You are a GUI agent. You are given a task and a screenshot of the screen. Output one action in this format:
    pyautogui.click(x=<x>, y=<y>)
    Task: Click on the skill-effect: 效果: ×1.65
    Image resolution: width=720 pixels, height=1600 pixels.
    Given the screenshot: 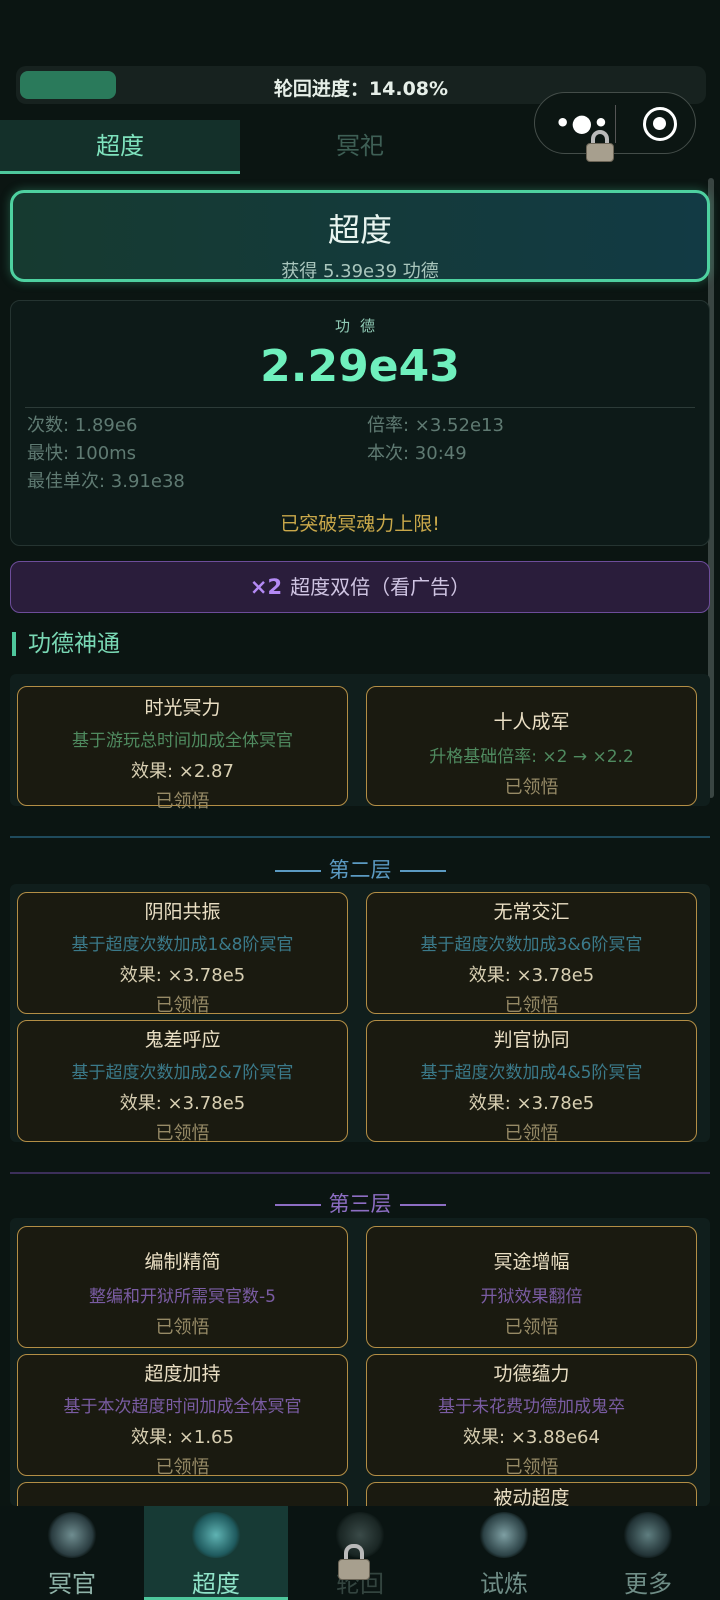 What is the action you would take?
    pyautogui.click(x=182, y=1437)
    